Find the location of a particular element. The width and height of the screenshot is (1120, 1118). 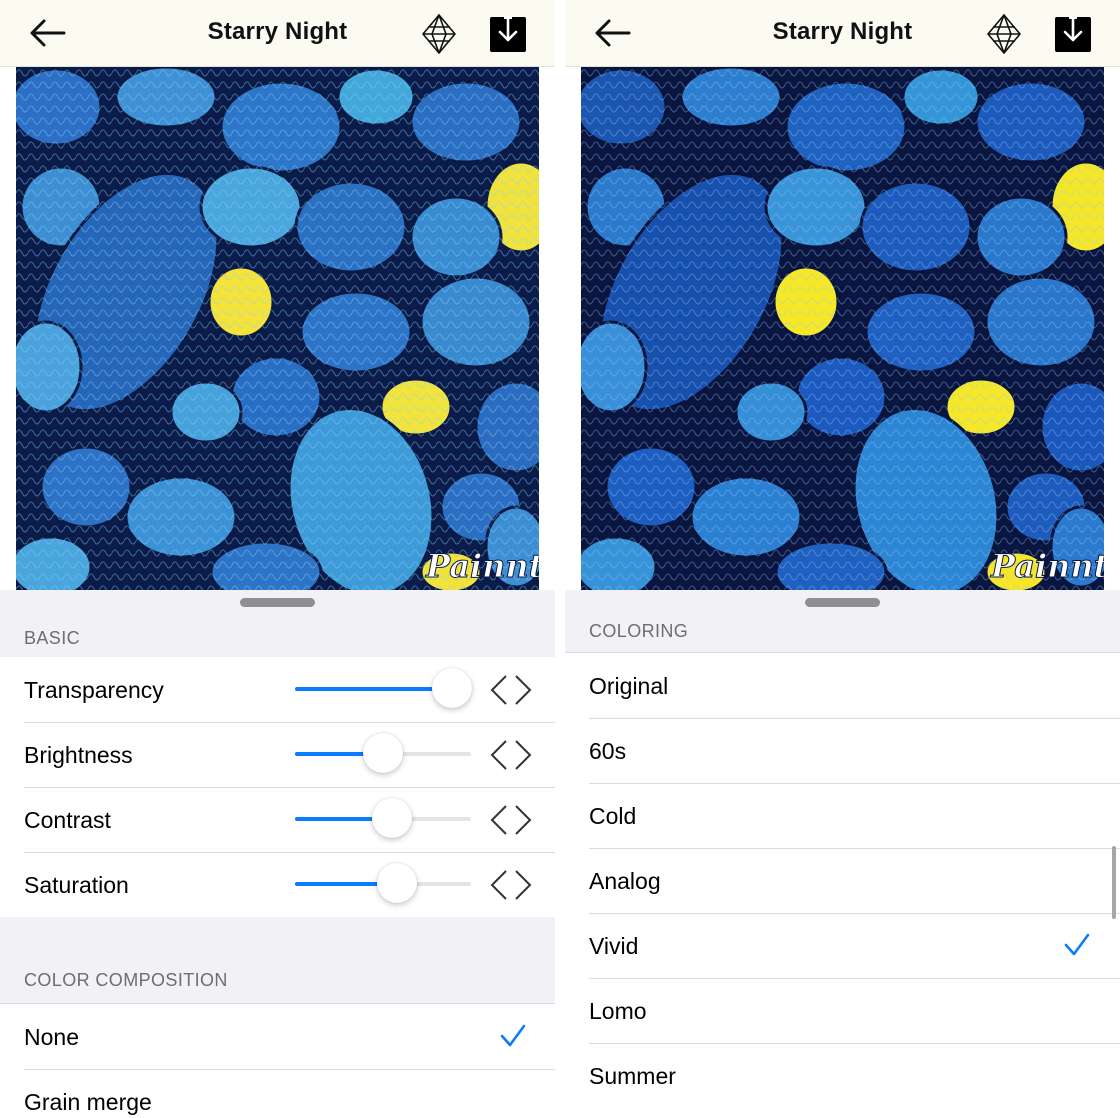

contrast-slider is located at coordinates (383, 818).